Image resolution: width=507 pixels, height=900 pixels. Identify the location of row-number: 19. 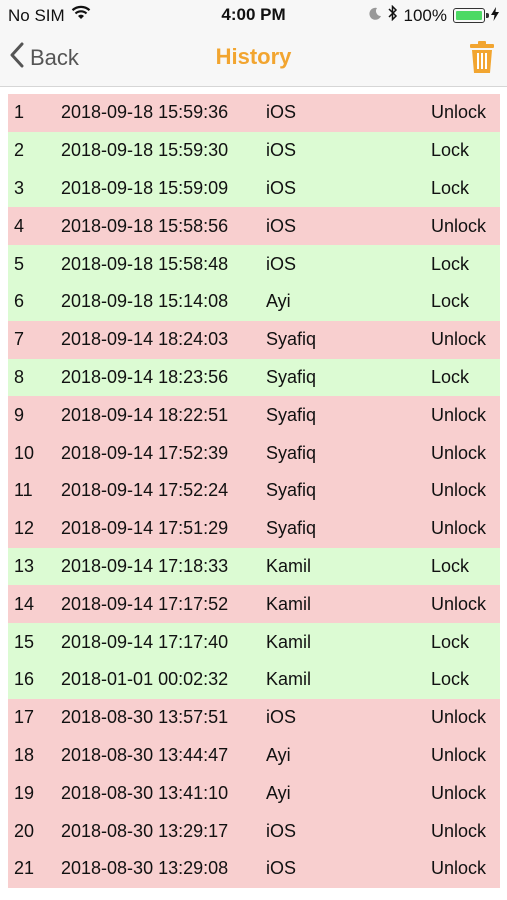
(24, 792).